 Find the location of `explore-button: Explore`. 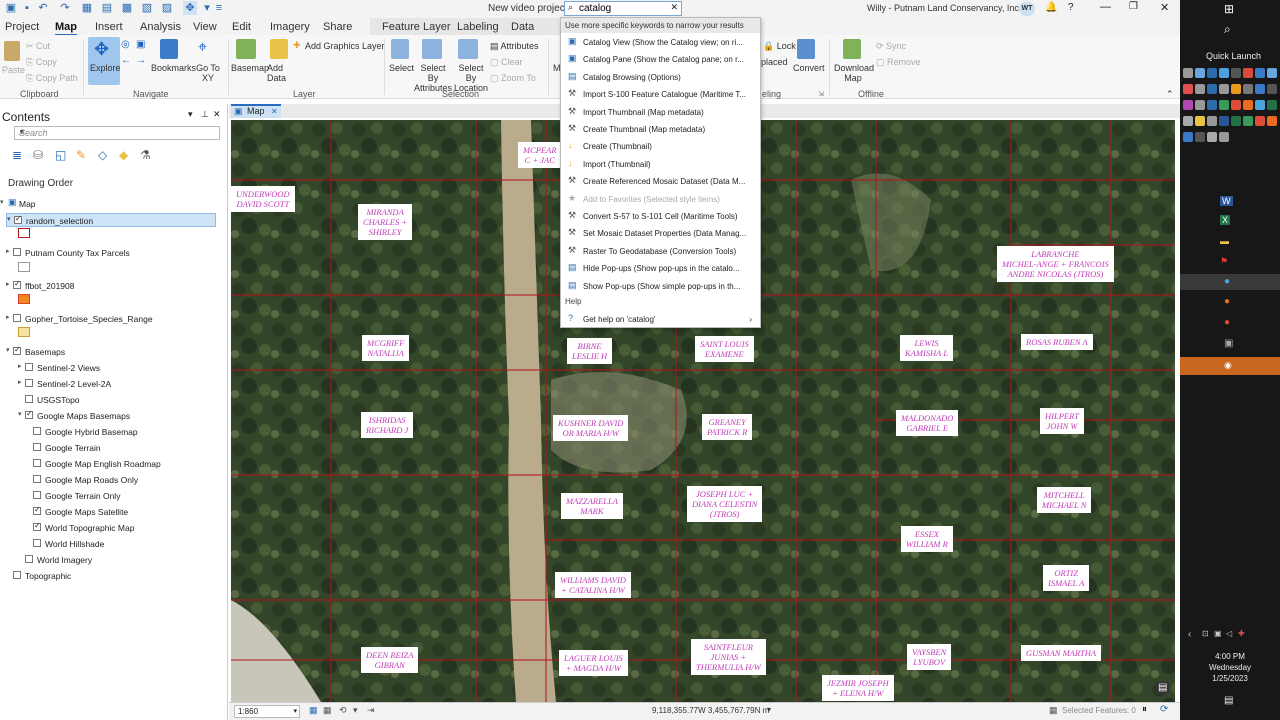

explore-button: Explore is located at coordinates (105, 68).